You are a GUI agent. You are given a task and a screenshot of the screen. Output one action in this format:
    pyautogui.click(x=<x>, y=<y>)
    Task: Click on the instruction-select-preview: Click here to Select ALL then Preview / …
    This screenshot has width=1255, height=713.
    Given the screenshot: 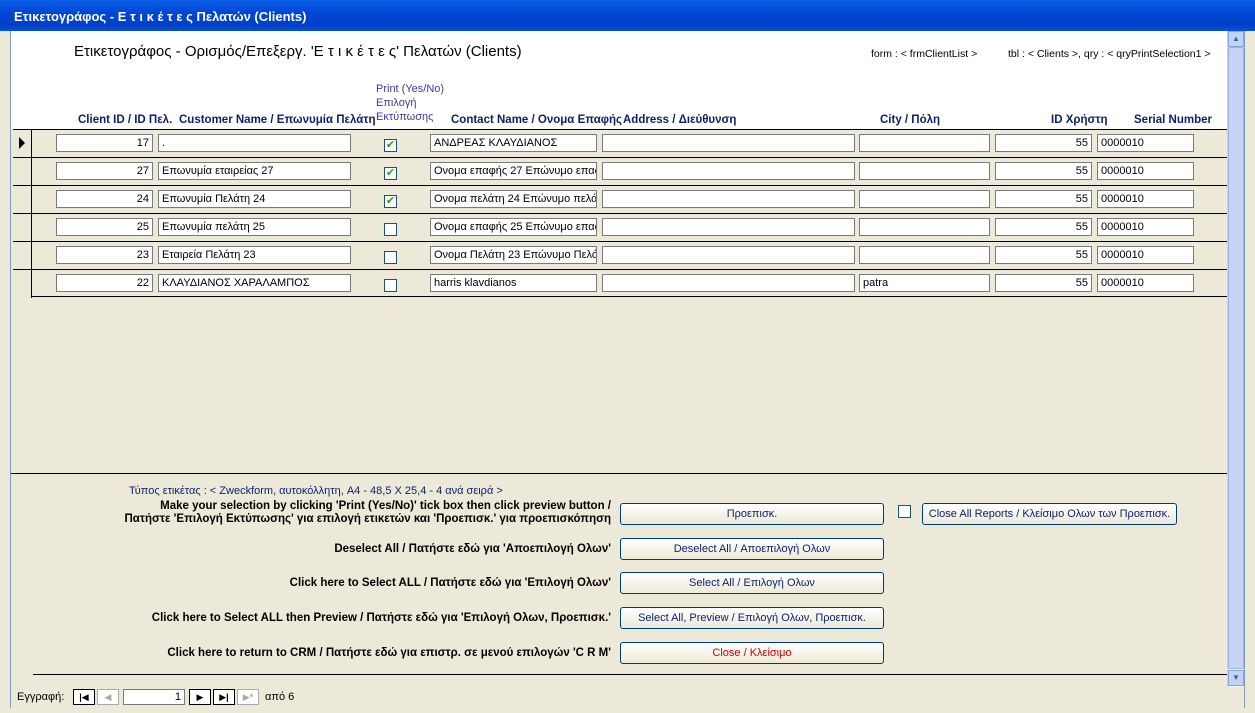 What is the action you would take?
    pyautogui.click(x=381, y=618)
    